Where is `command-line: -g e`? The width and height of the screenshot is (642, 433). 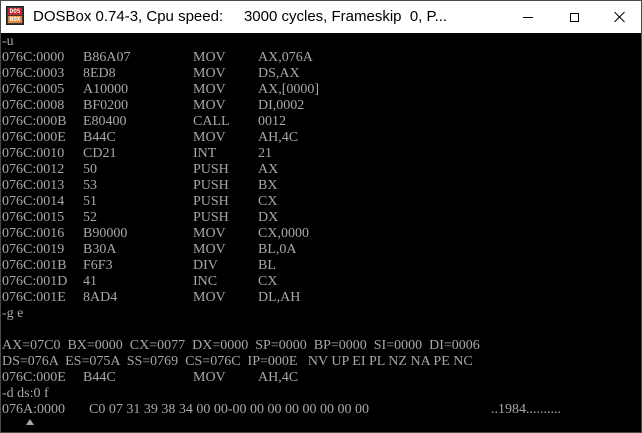
command-line: -g e is located at coordinates (13, 313).